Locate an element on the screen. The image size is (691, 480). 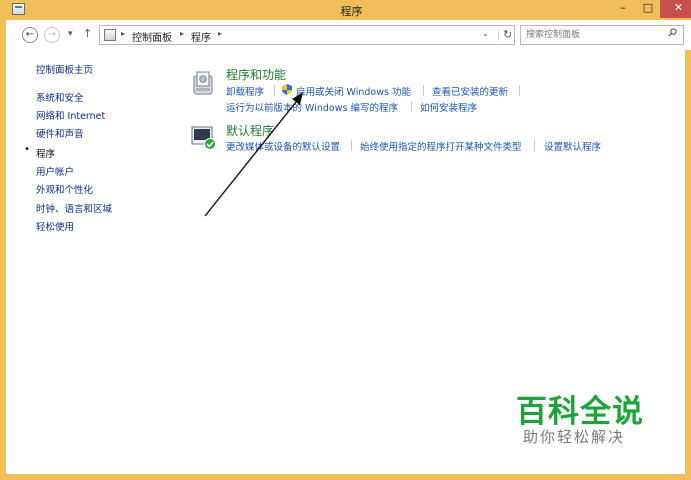
sidebar-item-ease-of-access: 轻松使用 is located at coordinates (55, 226).